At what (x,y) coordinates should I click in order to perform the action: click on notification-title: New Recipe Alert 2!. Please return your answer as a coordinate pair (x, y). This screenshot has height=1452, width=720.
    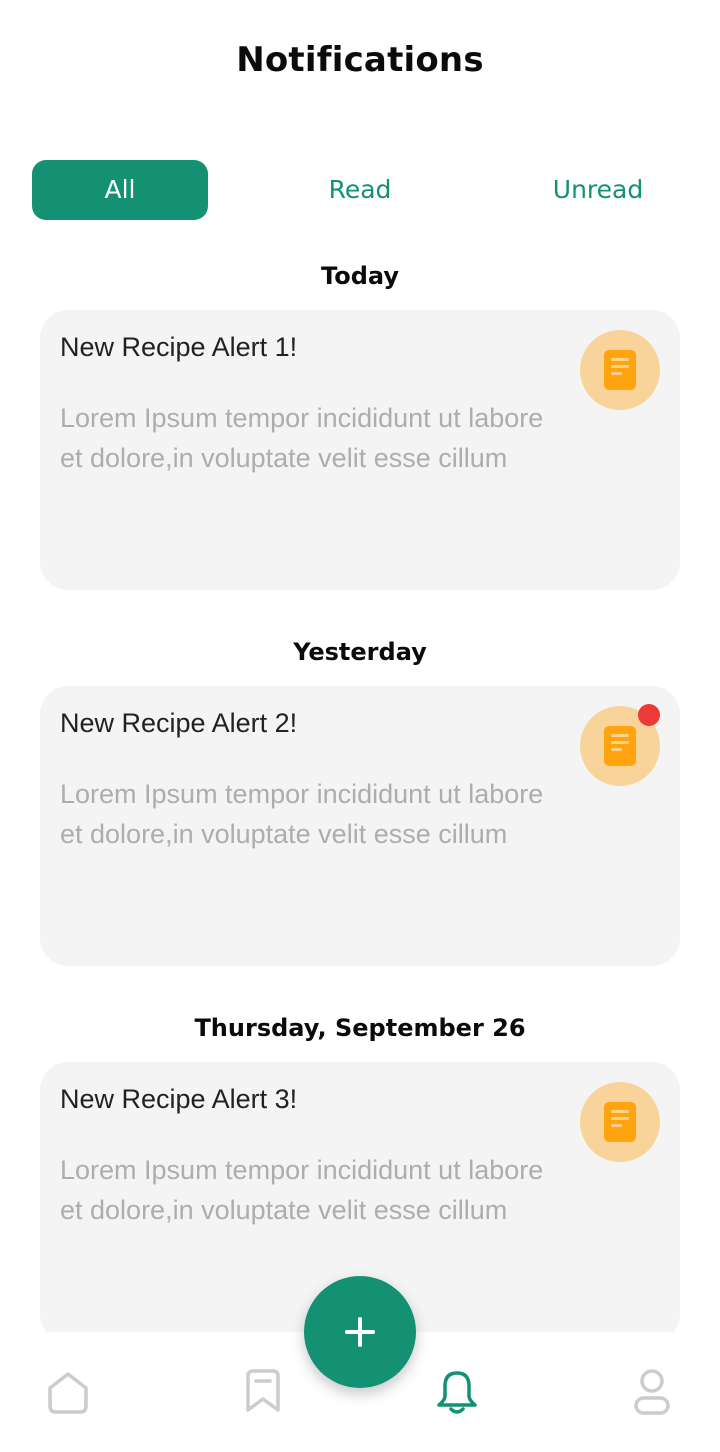
    Looking at the image, I should click on (179, 723).